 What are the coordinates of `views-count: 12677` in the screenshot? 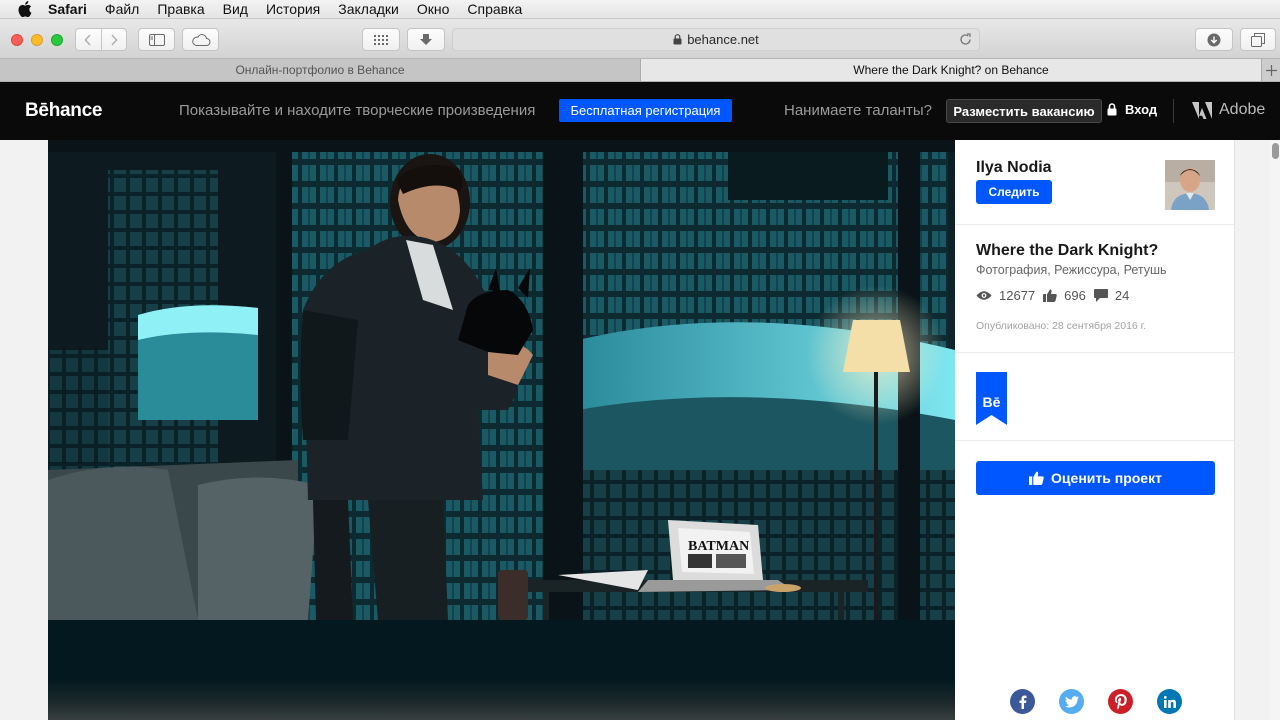 It's located at (1017, 295).